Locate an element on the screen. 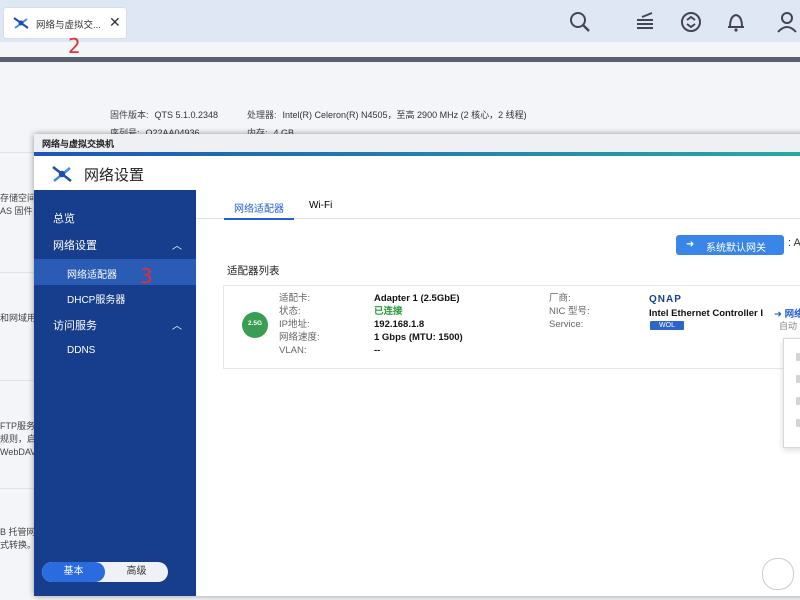 The width and height of the screenshot is (800, 600). adapter-speed-badge: 2.5G is located at coordinates (255, 323).